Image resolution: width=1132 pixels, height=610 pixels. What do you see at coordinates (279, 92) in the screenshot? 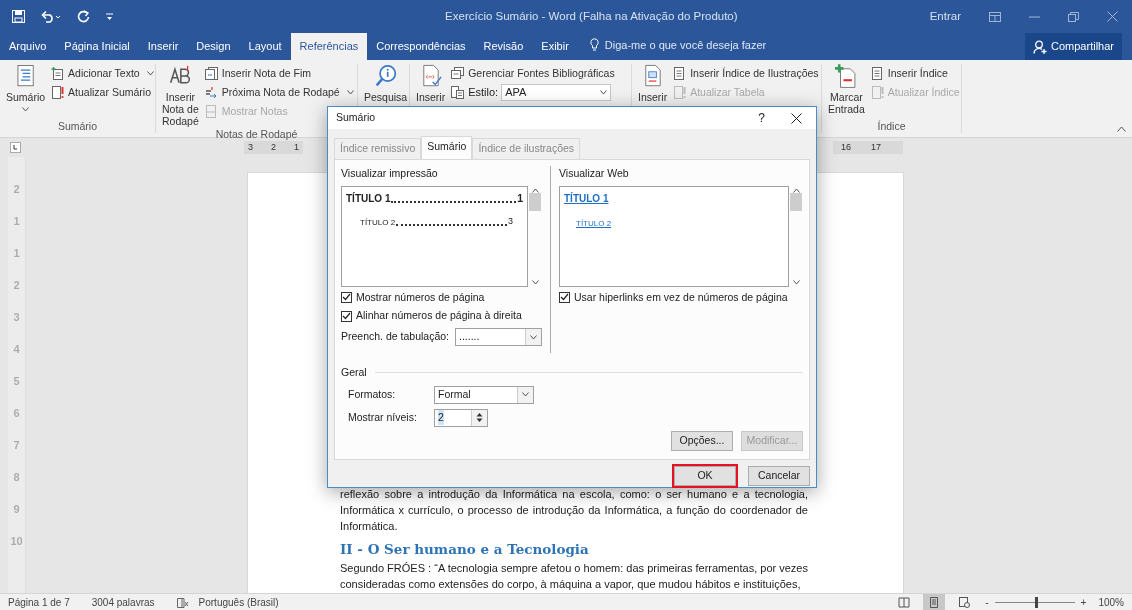
I see `ribbon-command: Próxima Nota de Rodapé` at bounding box center [279, 92].